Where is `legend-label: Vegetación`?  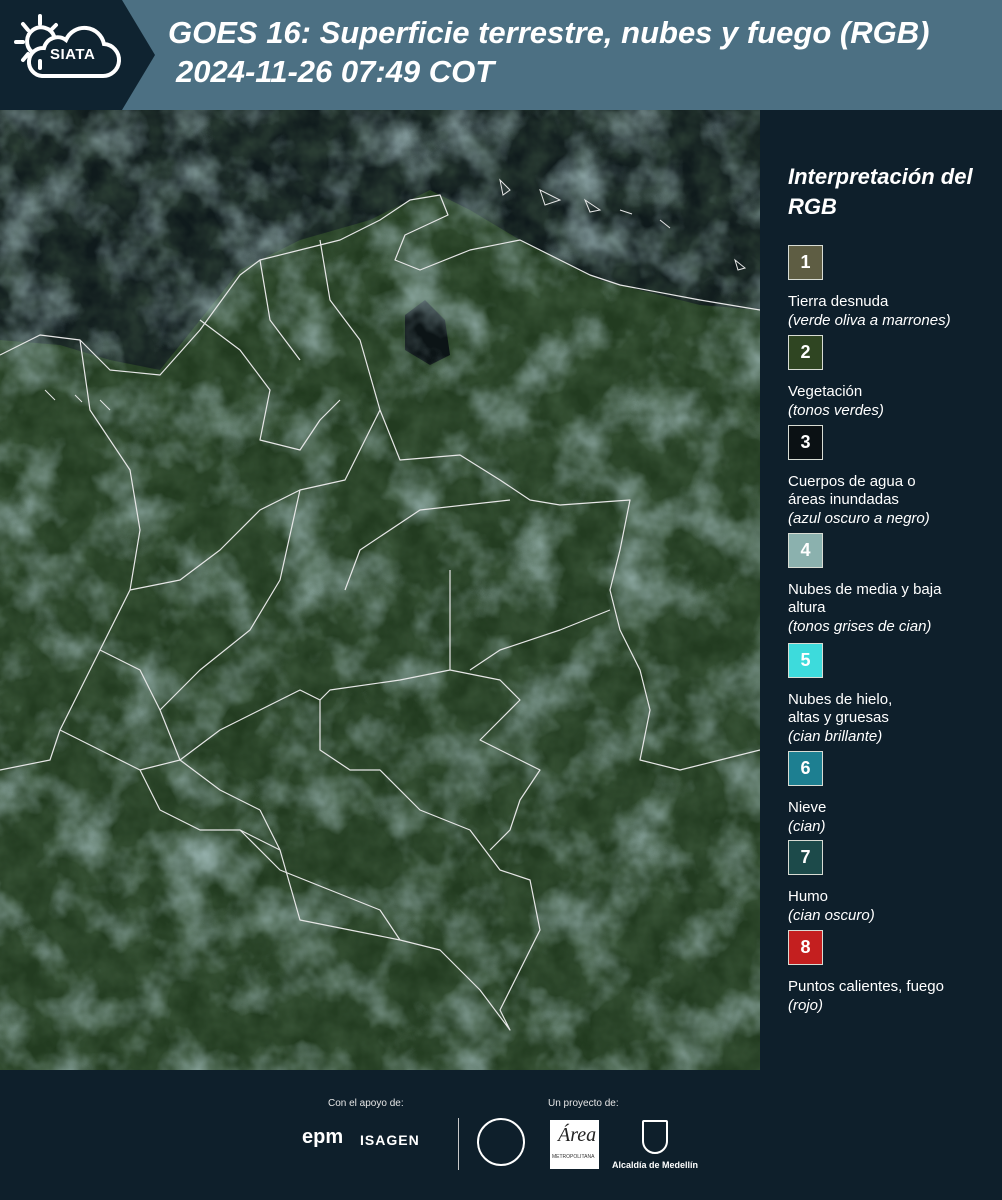
legend-label: Vegetación is located at coordinates (825, 391).